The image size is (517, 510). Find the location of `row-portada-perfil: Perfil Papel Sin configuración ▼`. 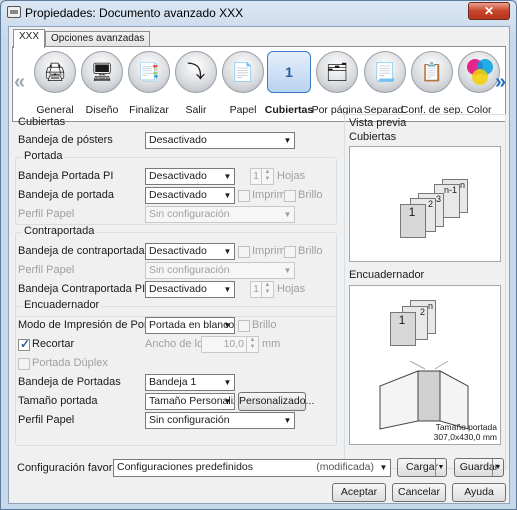

row-portada-perfil: Perfil Papel Sin configuración ▼ is located at coordinates (178, 215).